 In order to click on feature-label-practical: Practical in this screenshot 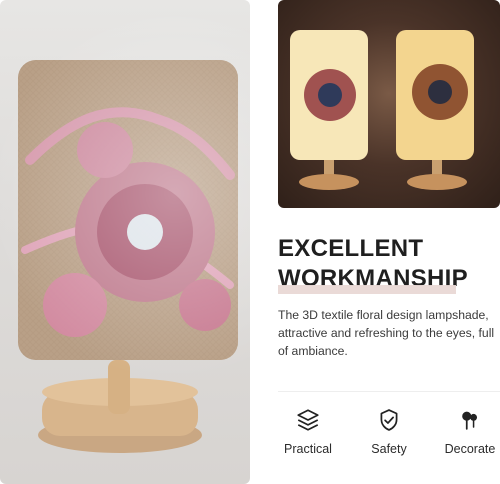, I will do `click(308, 449)`.